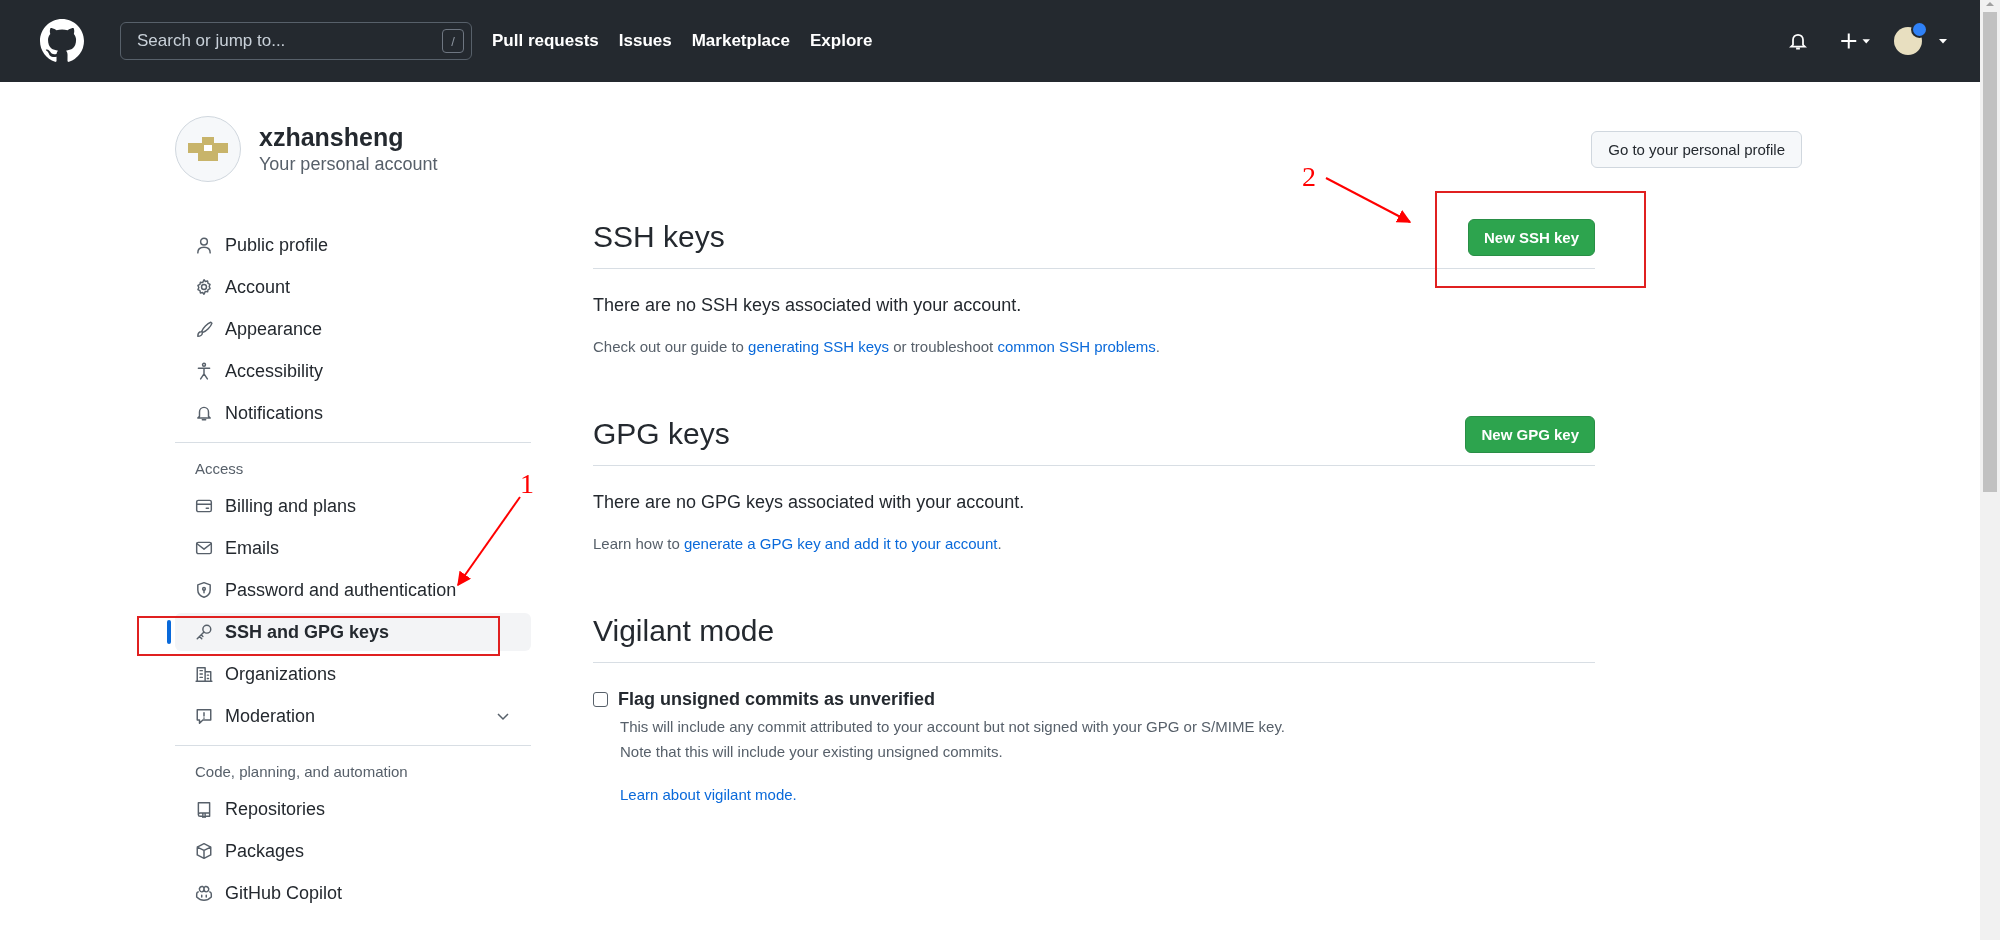 Image resolution: width=2000 pixels, height=940 pixels. Describe the element at coordinates (1855, 41) in the screenshot. I see `plus-icon` at that location.